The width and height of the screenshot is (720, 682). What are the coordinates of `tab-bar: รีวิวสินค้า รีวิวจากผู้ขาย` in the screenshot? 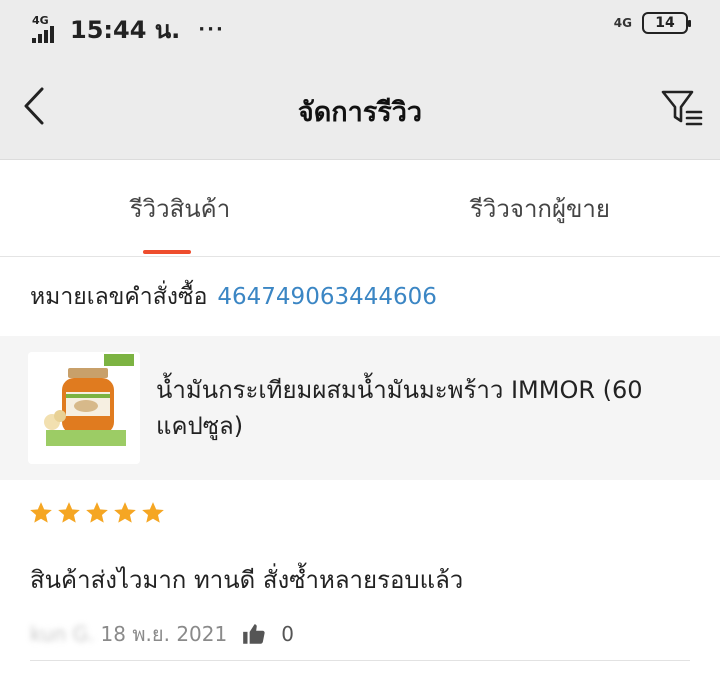 It's located at (360, 209).